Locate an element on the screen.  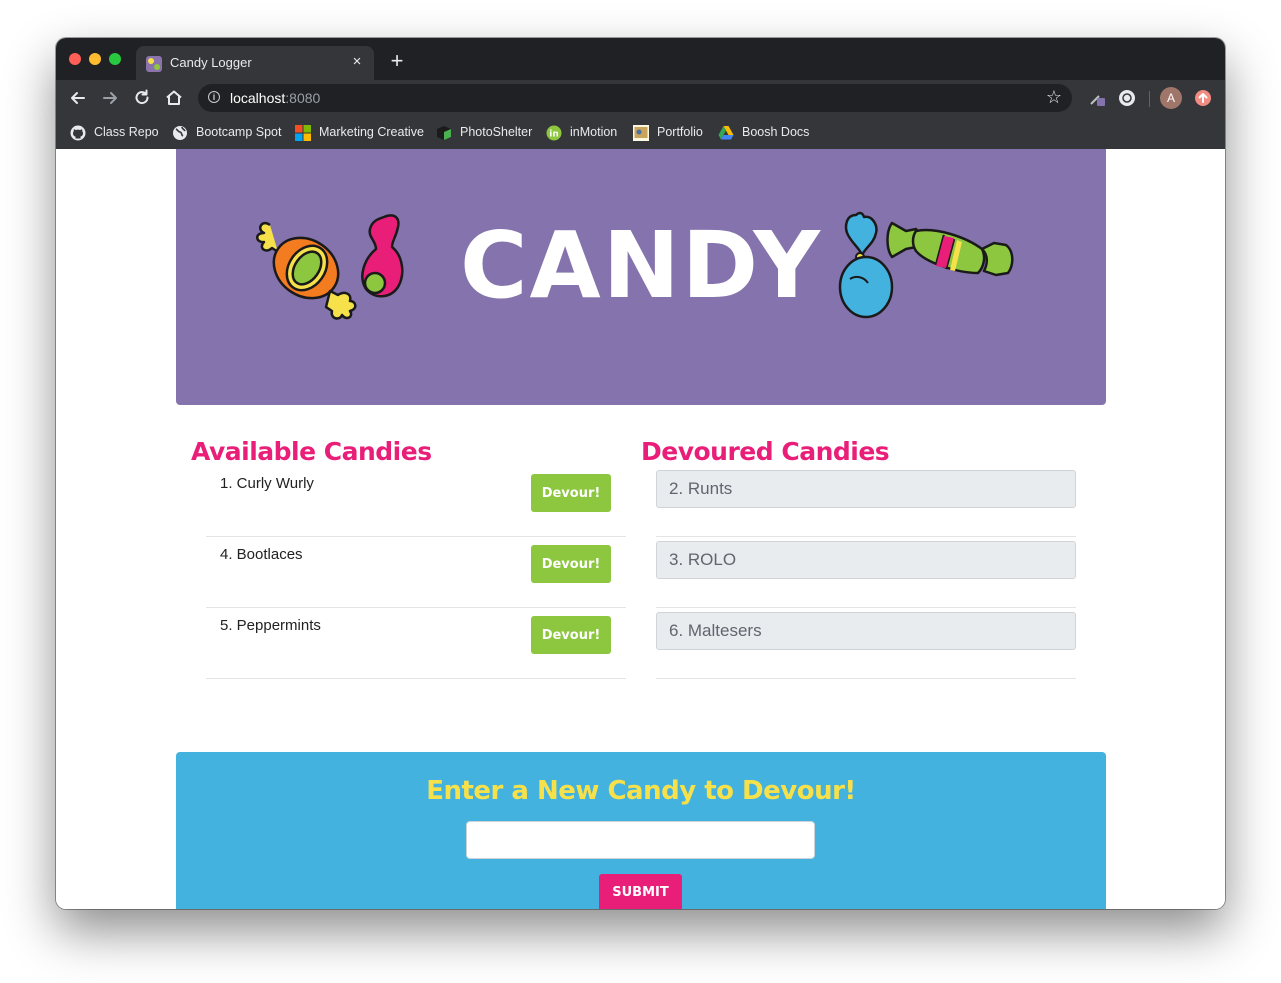
site-info-icon: i is located at coordinates (214, 97).